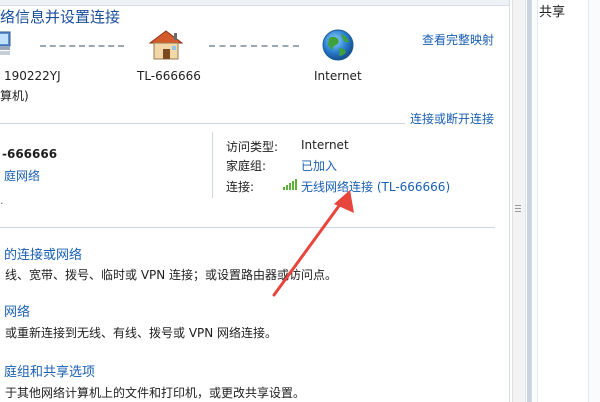 This screenshot has width=600, height=402. What do you see at coordinates (60, 17) in the screenshot?
I see `page-title: 络信息并设置连接` at bounding box center [60, 17].